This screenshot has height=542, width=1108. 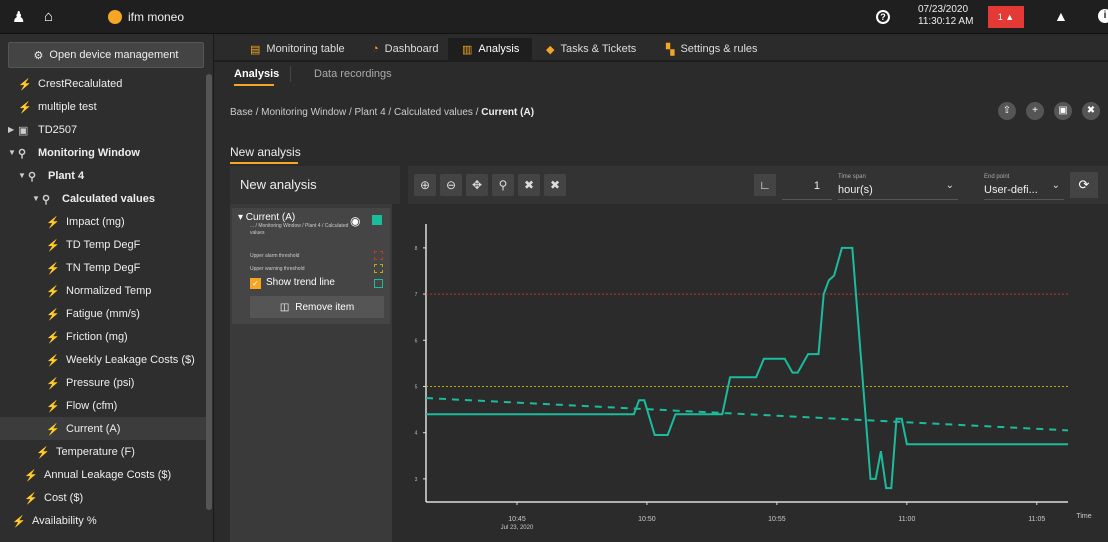 What do you see at coordinates (104, 106) in the screenshot?
I see `sidebar-item: ⚡ multiple test` at bounding box center [104, 106].